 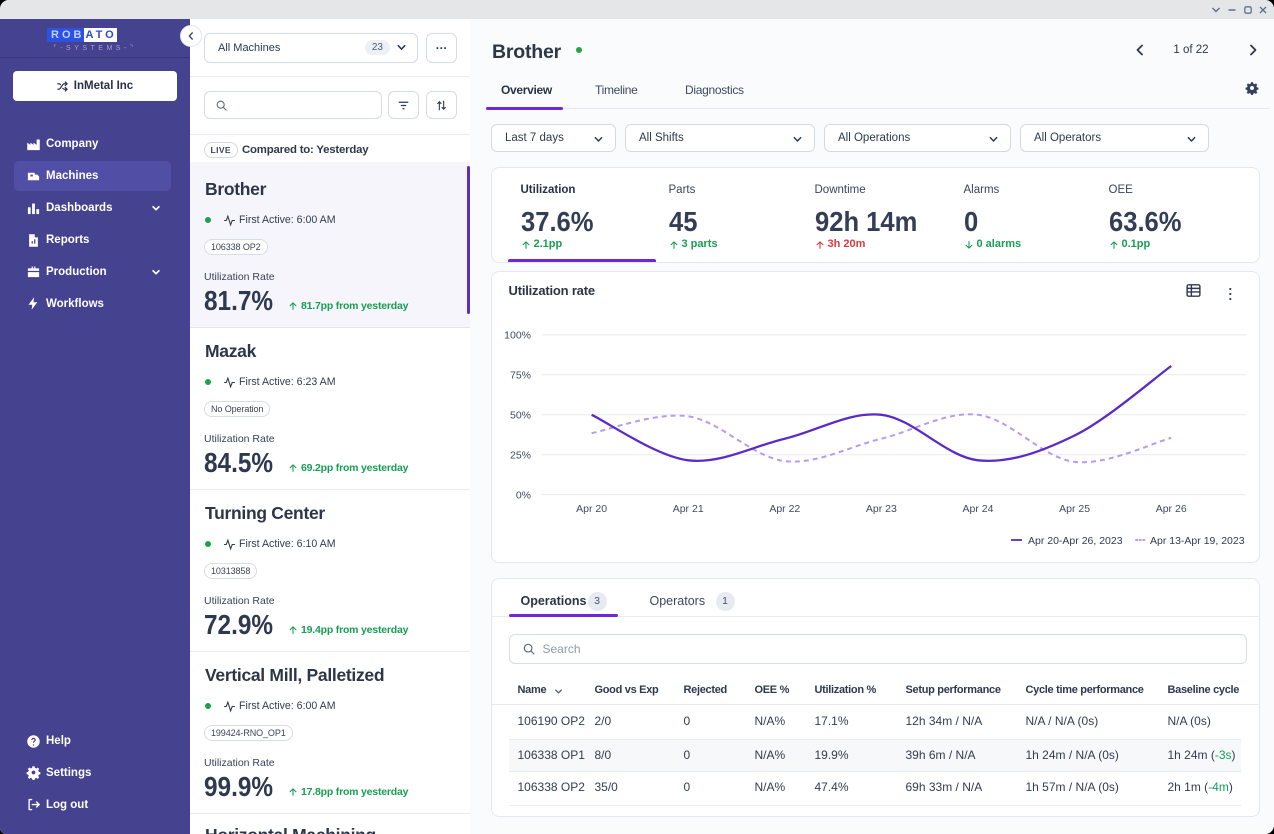 I want to click on svg-text: Apr 22, so click(x=784, y=509).